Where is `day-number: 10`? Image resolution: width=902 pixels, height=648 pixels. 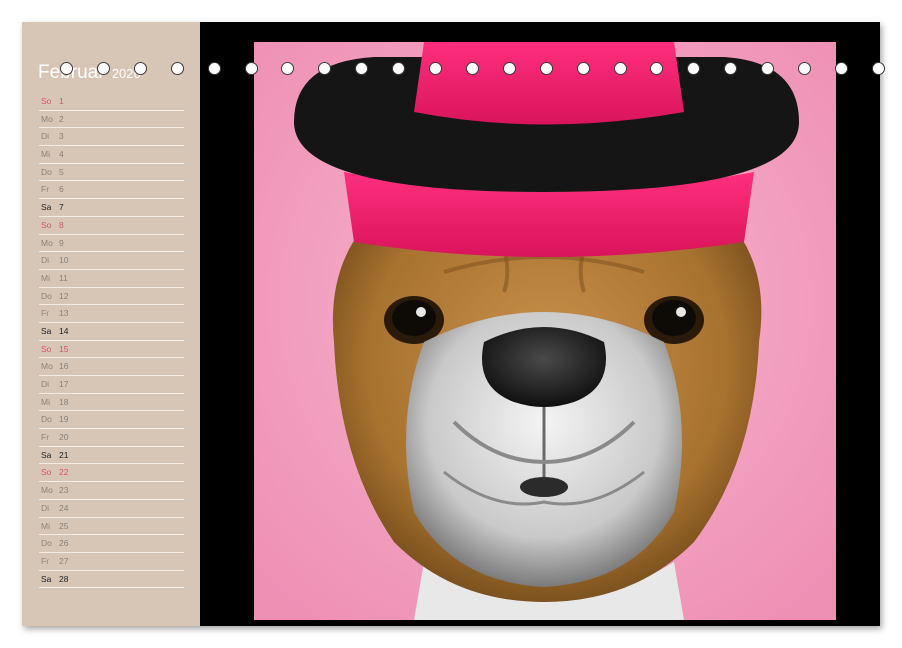 day-number: 10 is located at coordinates (64, 260).